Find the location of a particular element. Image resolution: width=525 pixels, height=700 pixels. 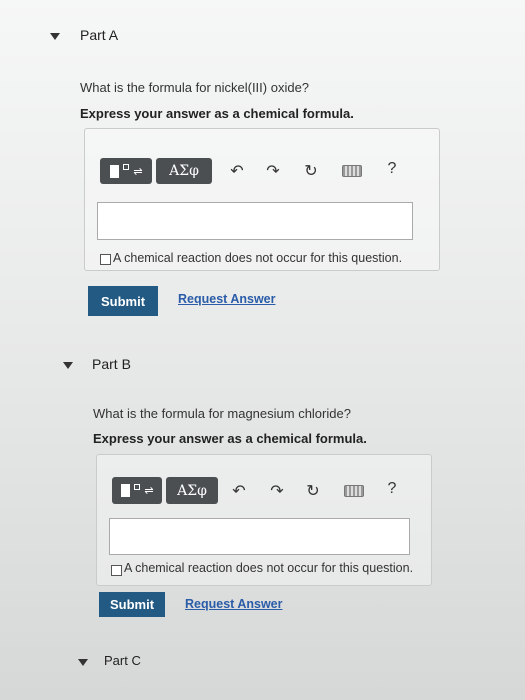

part-c-caret-down-icon is located at coordinates (83, 662).